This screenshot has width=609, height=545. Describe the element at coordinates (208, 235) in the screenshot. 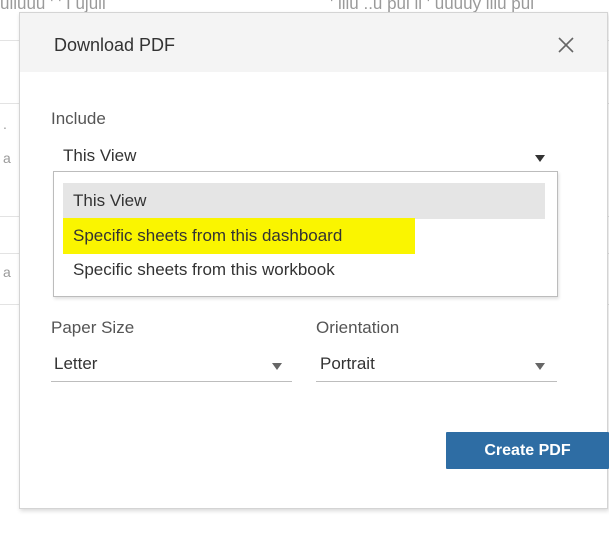

I see `include-option-label: Specific sheets from this dashboard` at that location.